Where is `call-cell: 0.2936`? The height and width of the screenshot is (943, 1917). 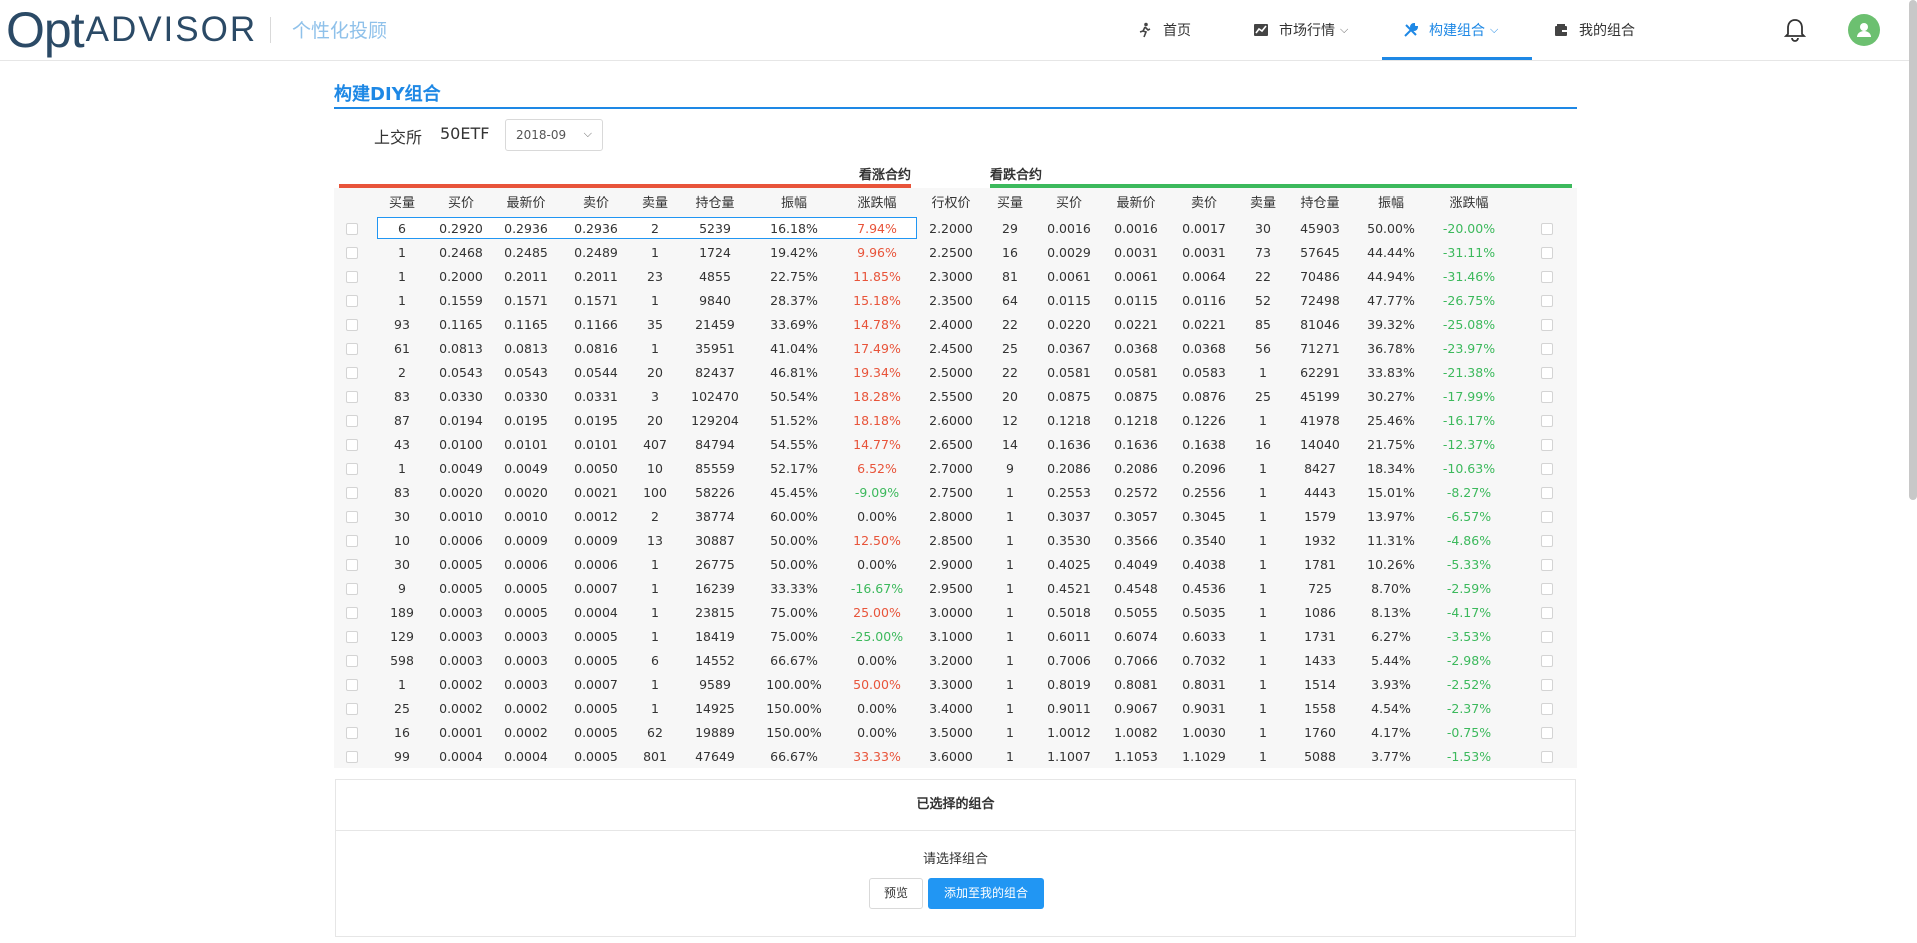 call-cell: 0.2936 is located at coordinates (526, 229).